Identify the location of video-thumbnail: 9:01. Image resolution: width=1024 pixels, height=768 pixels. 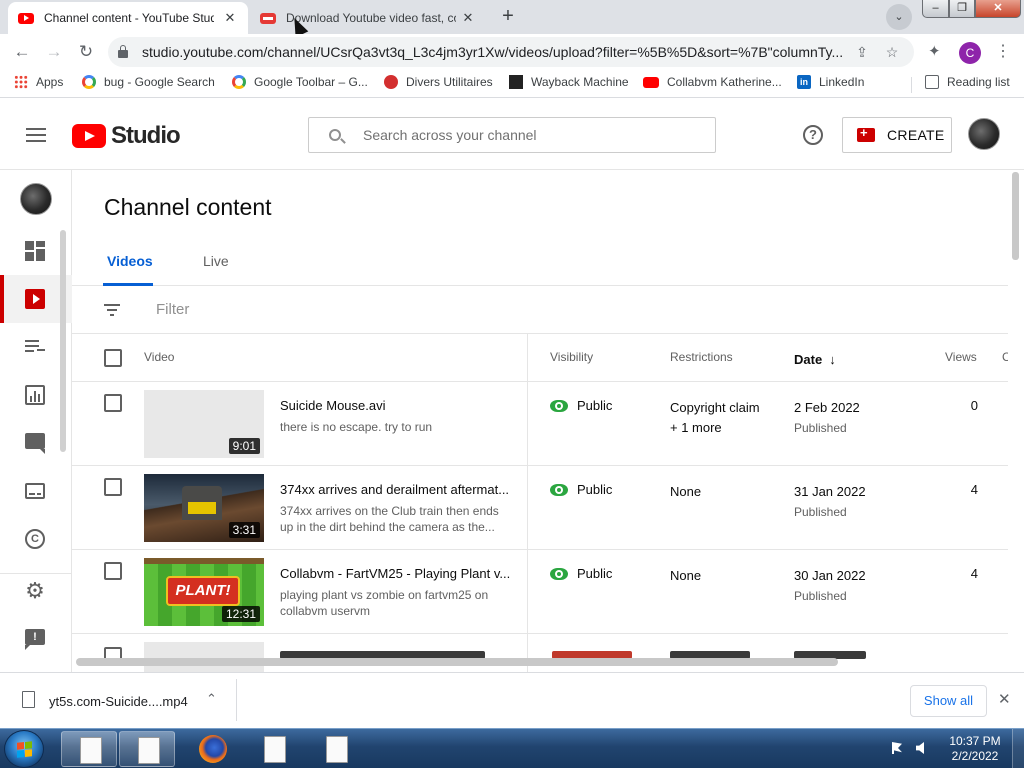
(204, 424).